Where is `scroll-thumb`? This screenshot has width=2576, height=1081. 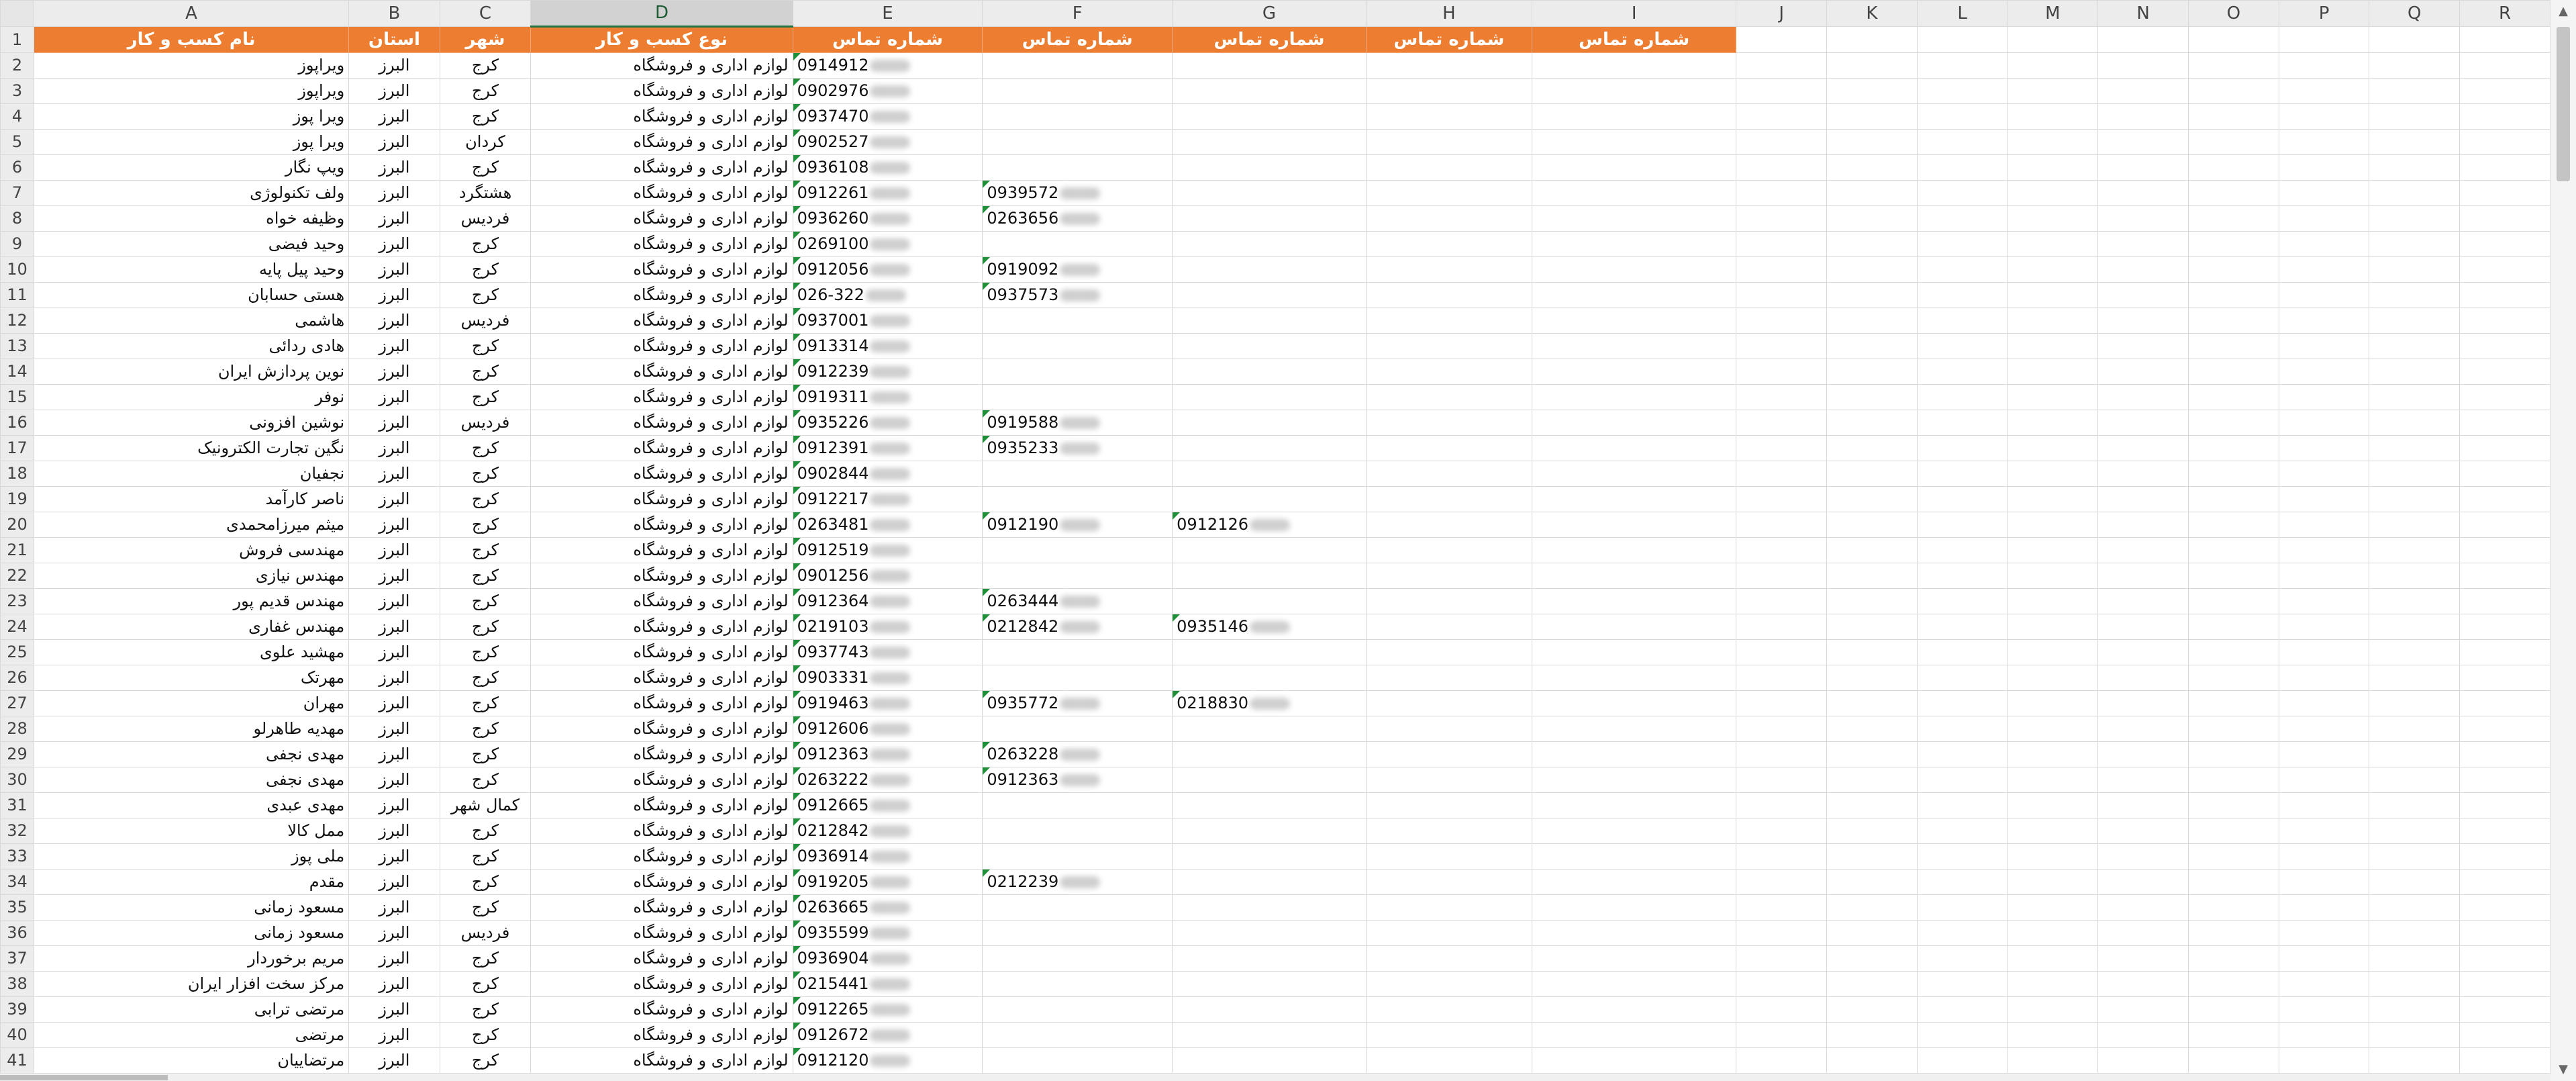
scroll-thumb is located at coordinates (2563, 104).